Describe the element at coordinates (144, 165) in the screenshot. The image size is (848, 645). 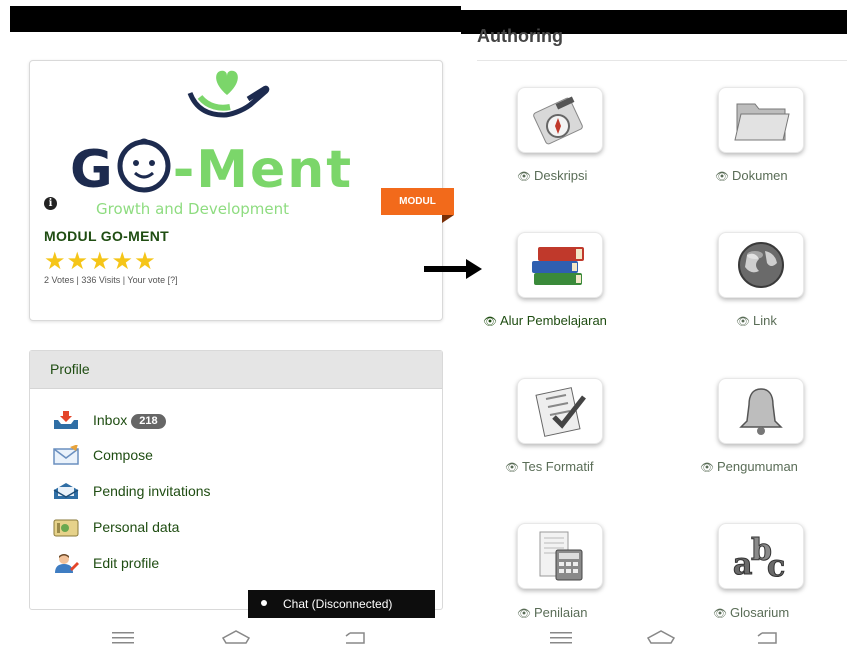
I see `baby-face-icon` at that location.